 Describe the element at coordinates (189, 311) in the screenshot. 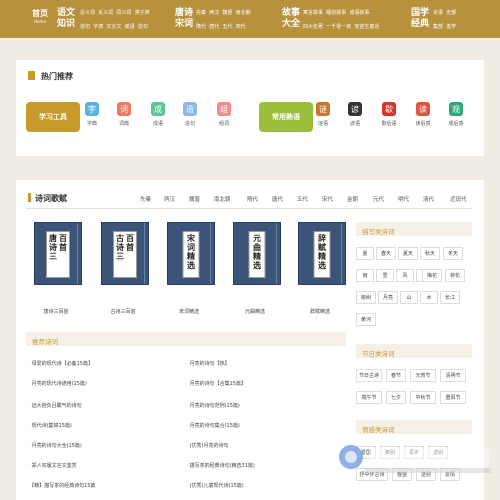

I see `book-caption: 宋词精选` at that location.